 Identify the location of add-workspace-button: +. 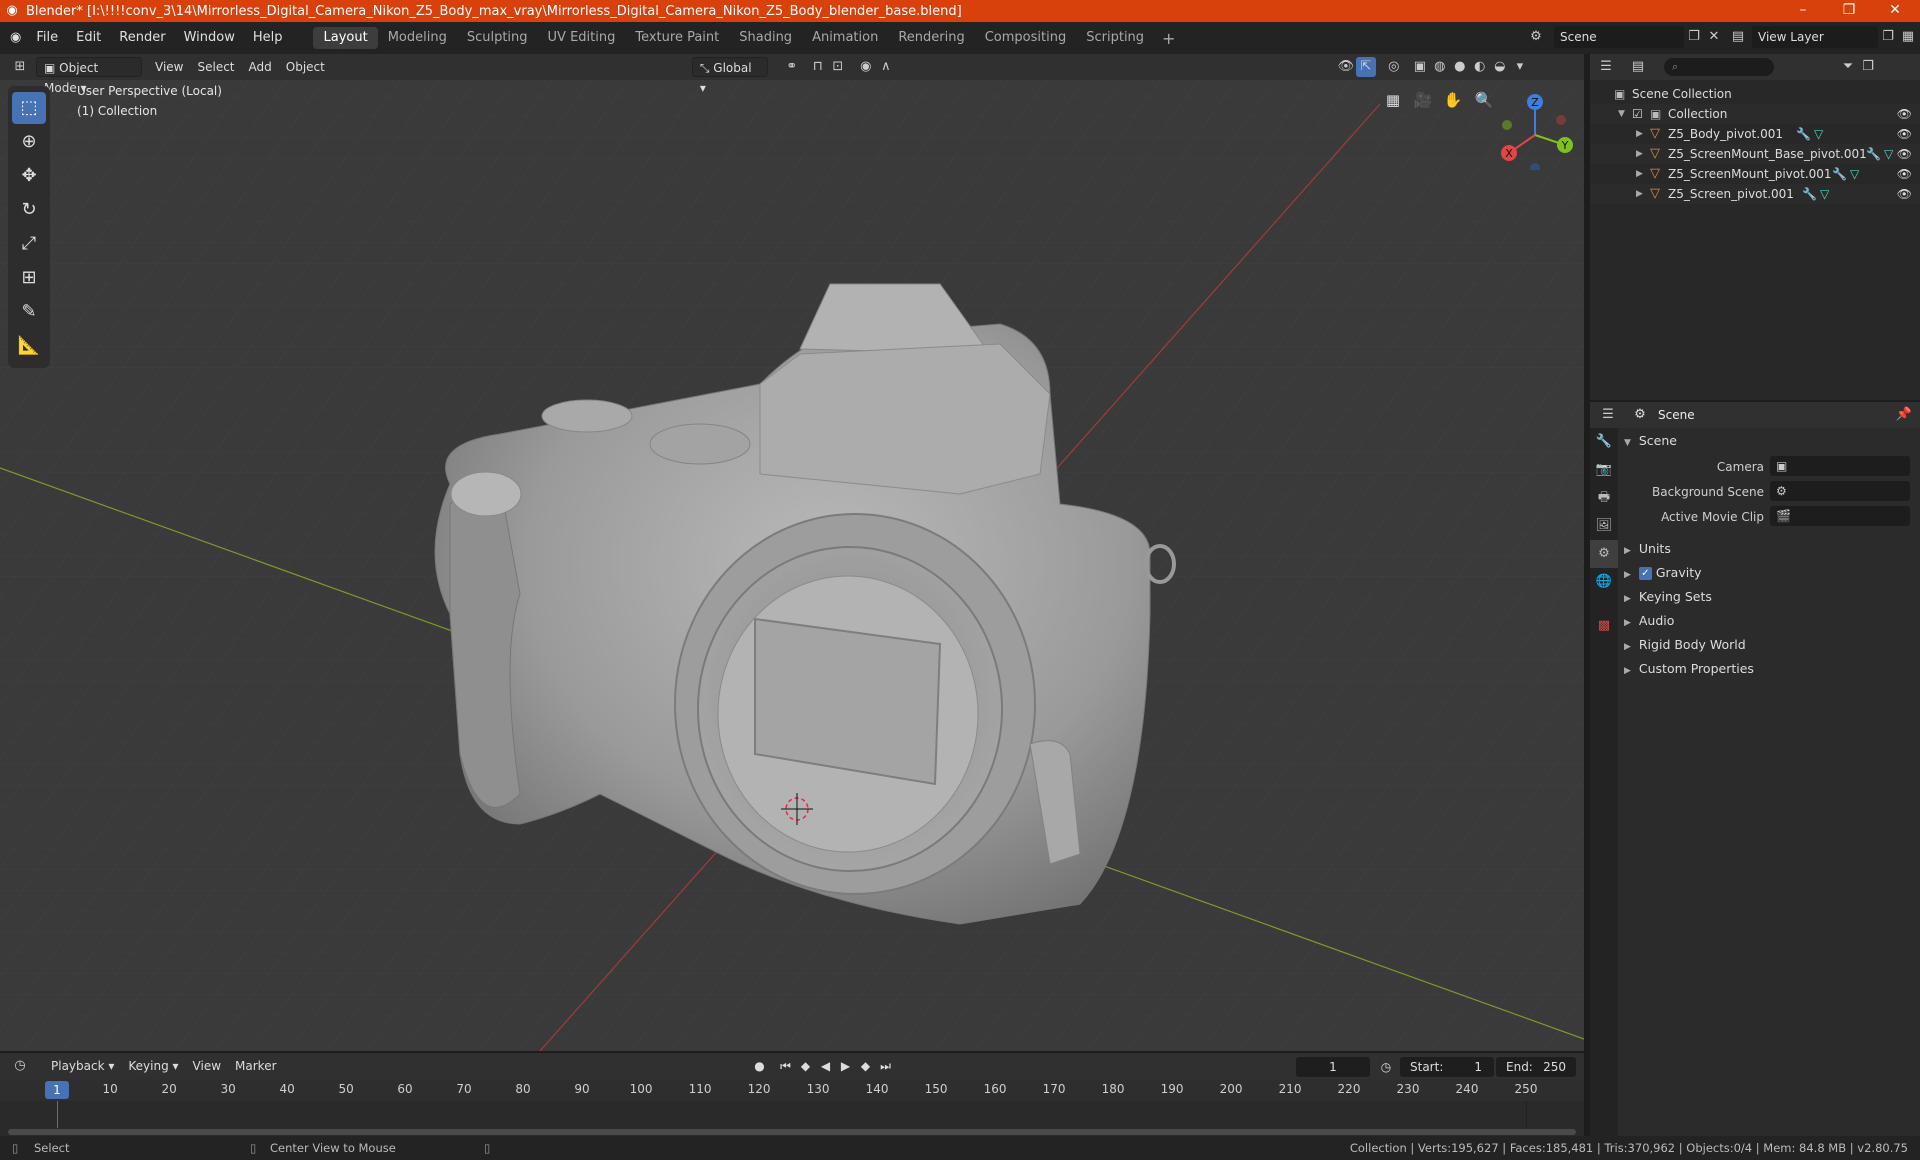
(1168, 38).